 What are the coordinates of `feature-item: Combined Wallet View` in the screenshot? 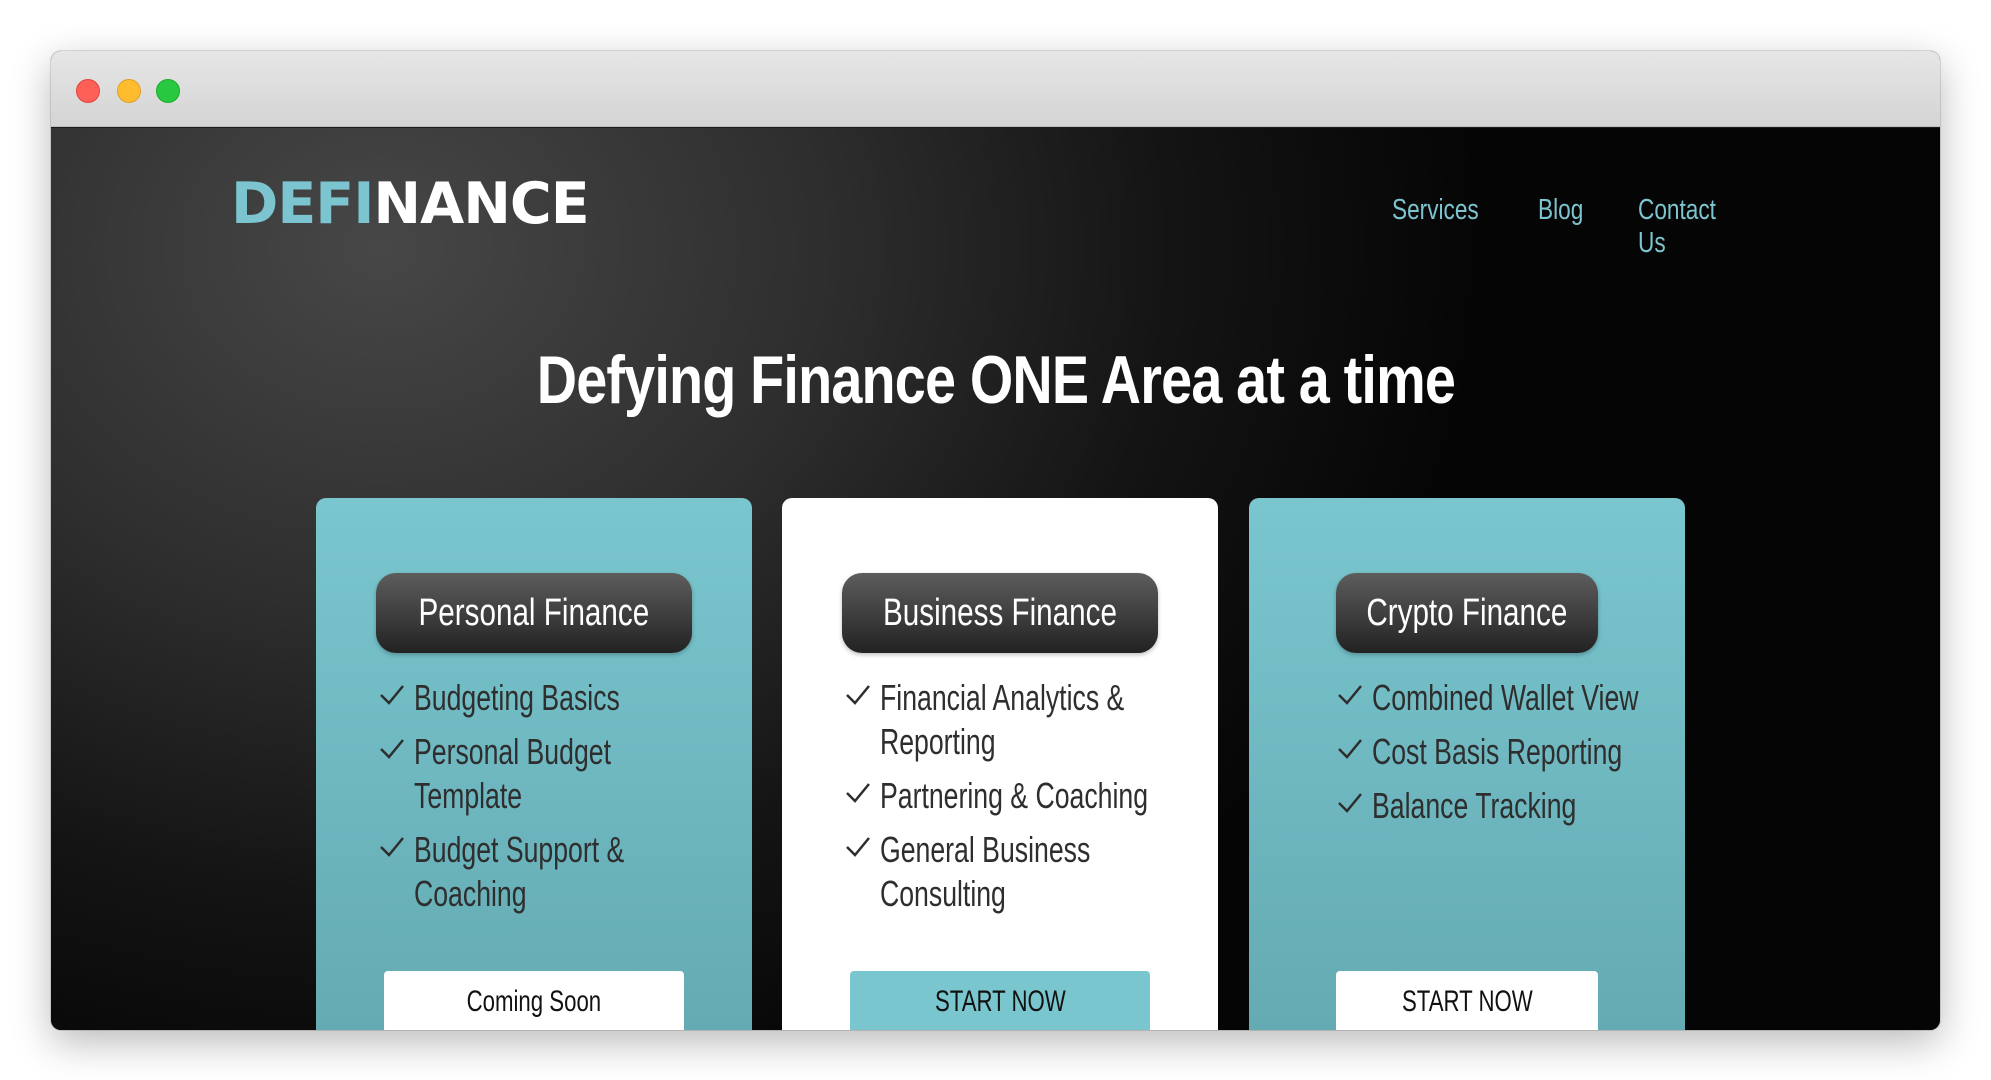 It's located at (1496, 698).